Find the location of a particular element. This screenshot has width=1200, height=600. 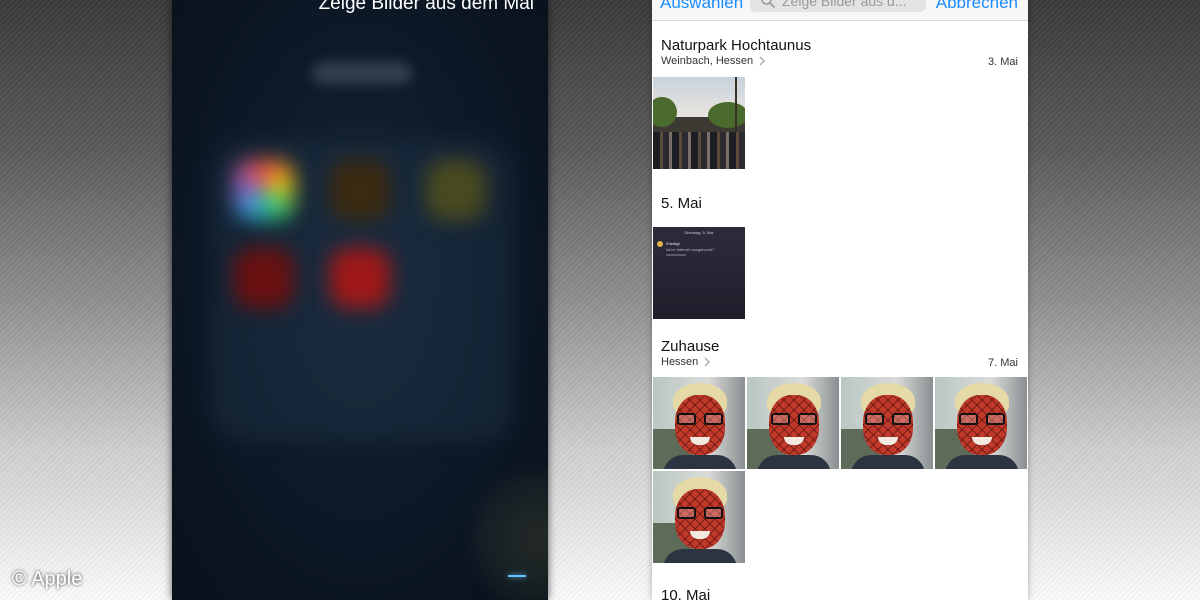

blurred-photos-app-icon is located at coordinates (264, 190).